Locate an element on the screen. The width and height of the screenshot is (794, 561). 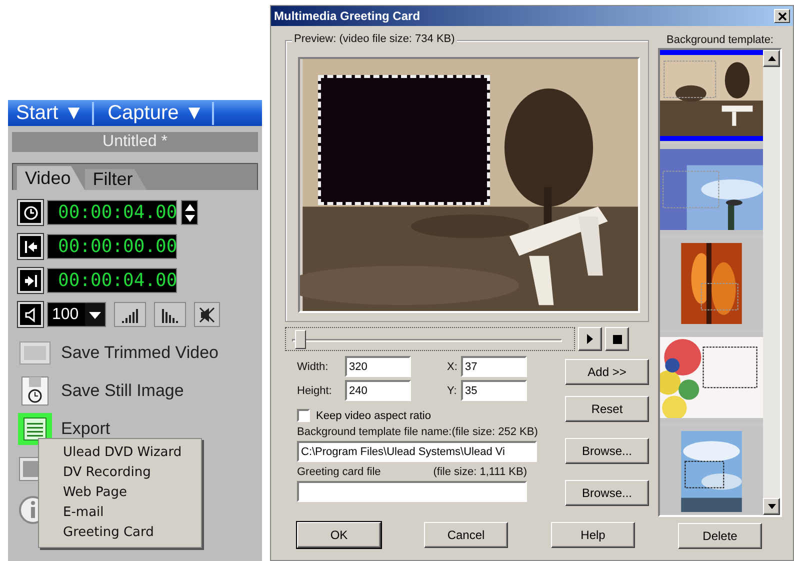
fade-out-button is located at coordinates (170, 314).